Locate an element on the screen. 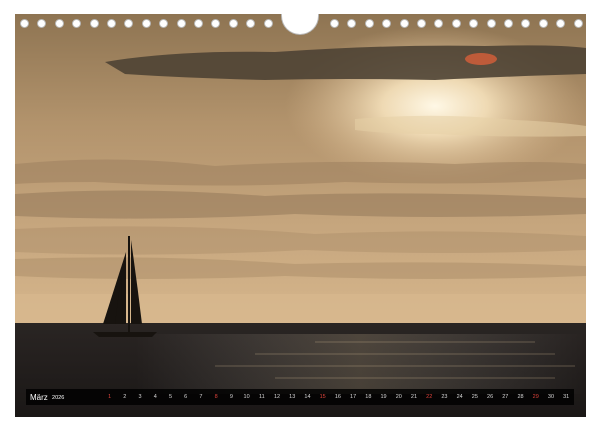  calendar-day: 13 is located at coordinates (292, 397).